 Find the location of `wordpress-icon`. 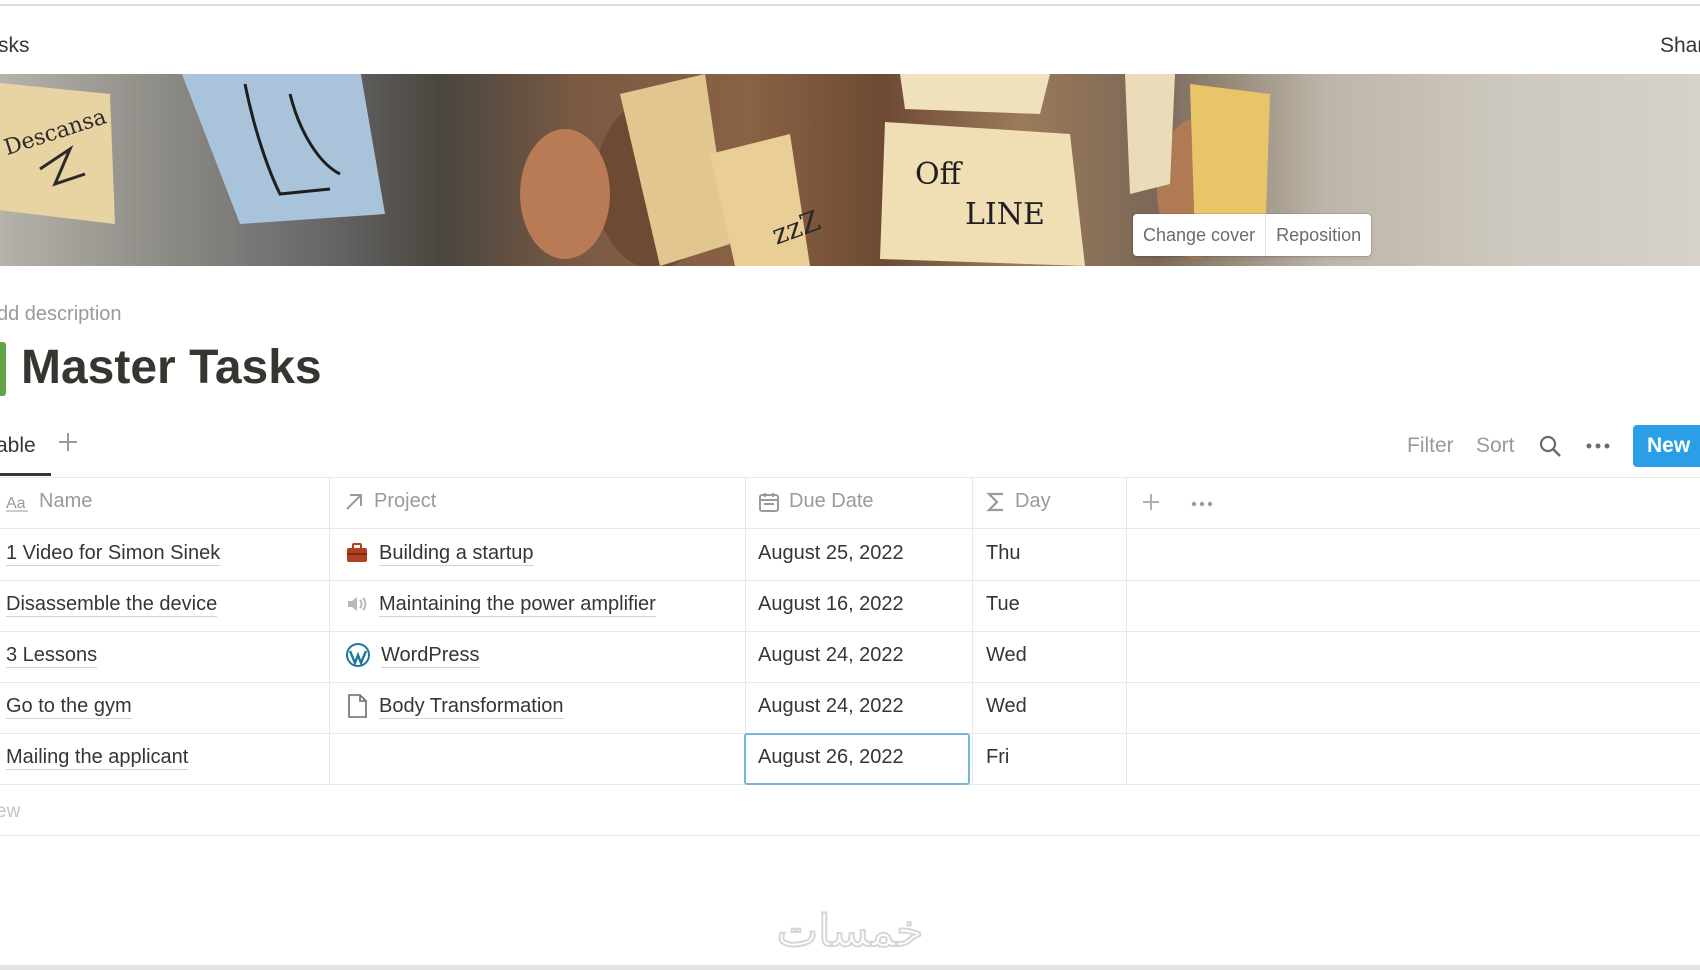

wordpress-icon is located at coordinates (358, 655).